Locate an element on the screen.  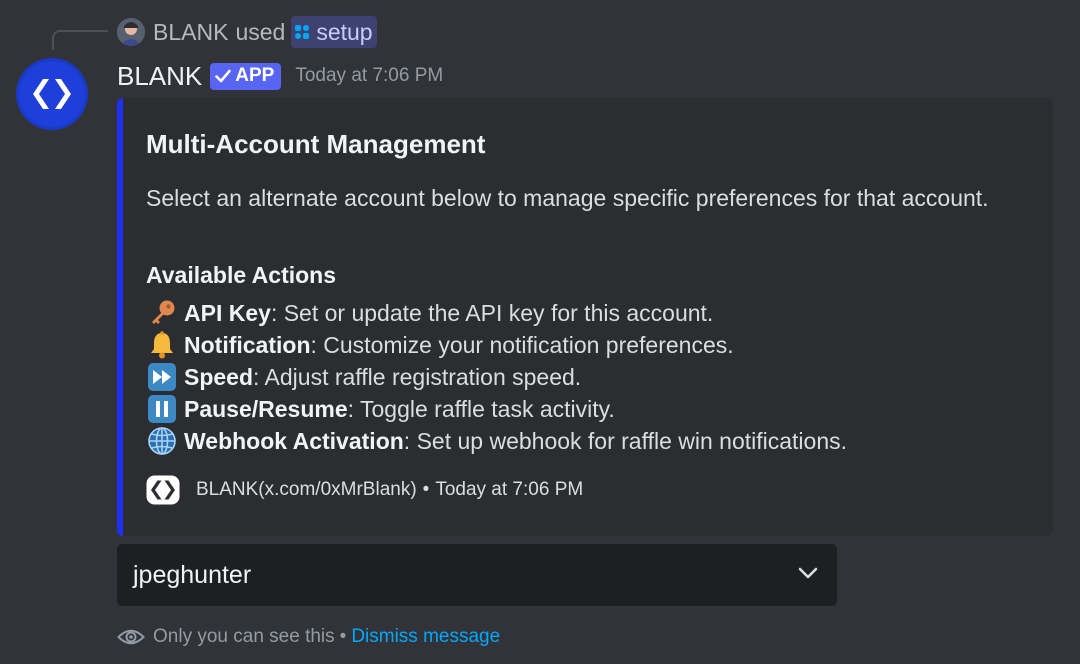
action-name: Pause/Resume is located at coordinates (266, 408).